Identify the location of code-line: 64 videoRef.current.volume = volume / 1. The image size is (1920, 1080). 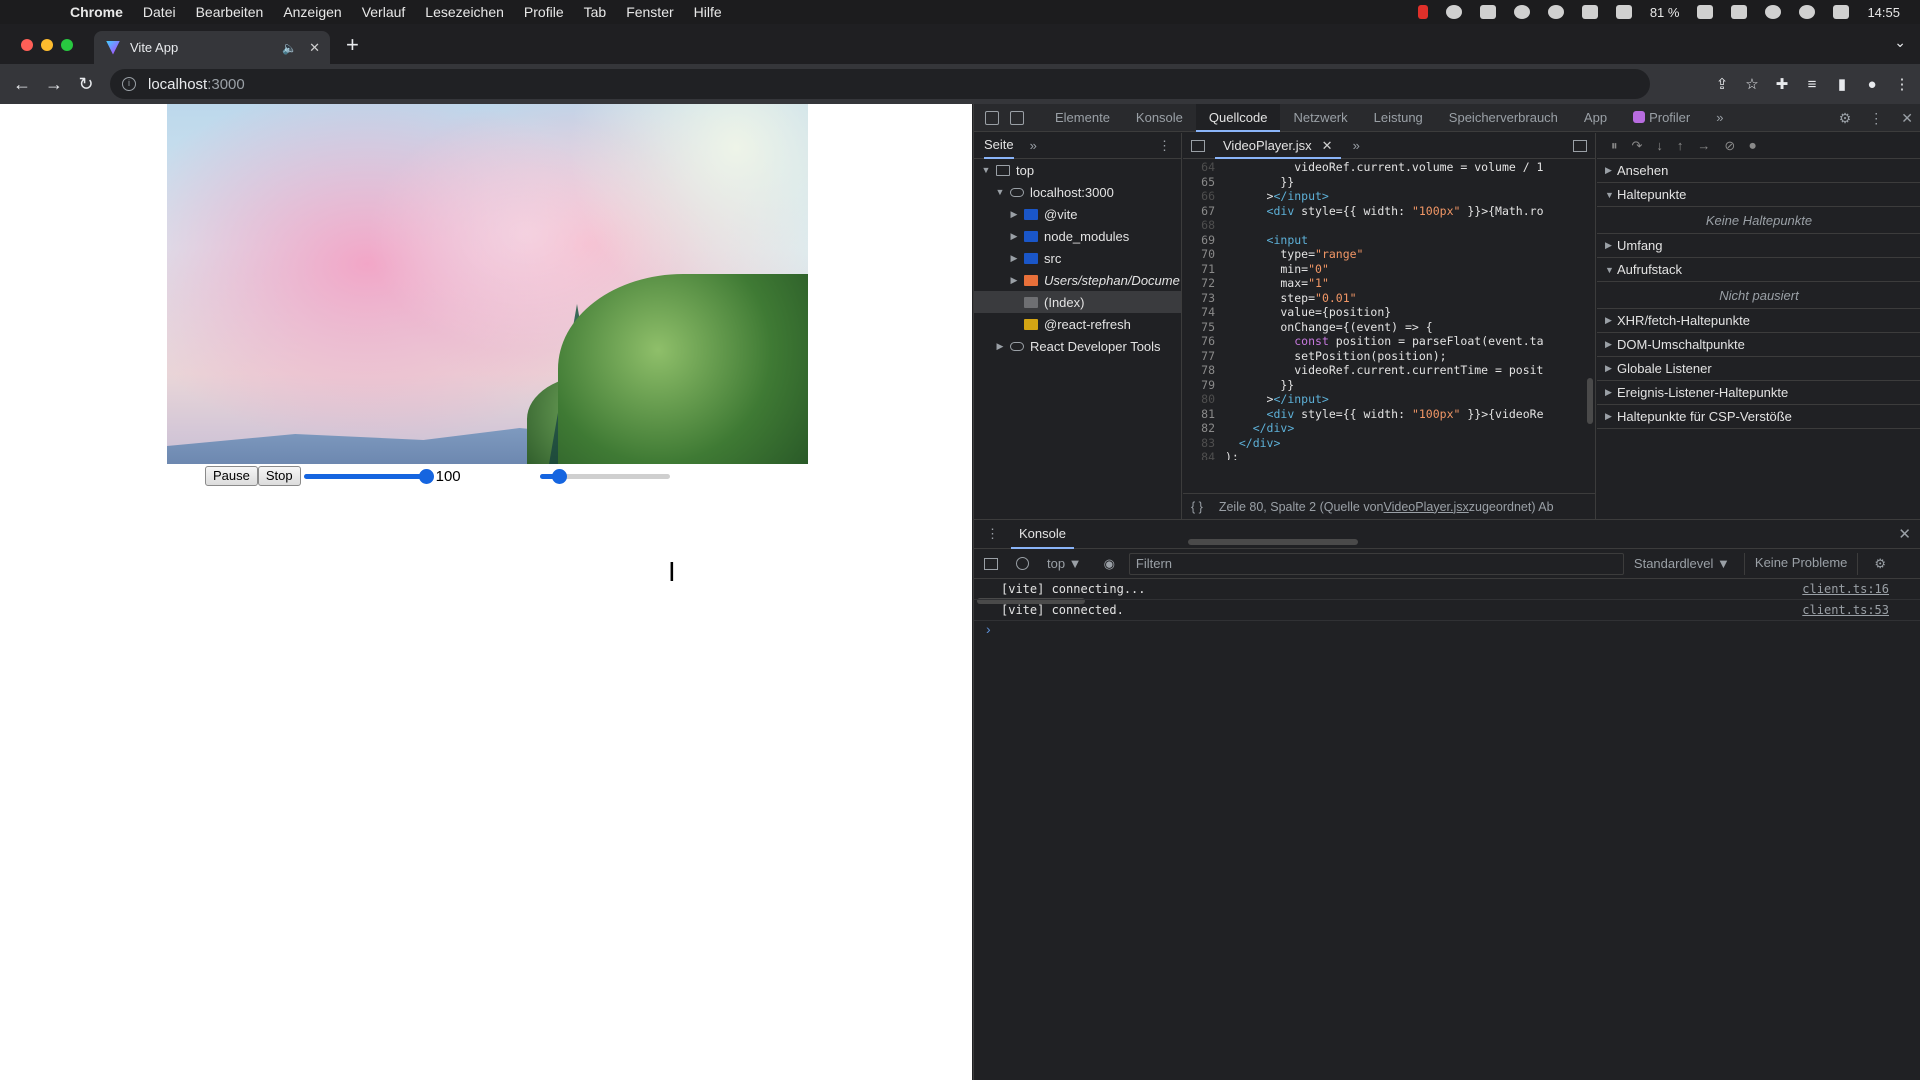
(1389, 167).